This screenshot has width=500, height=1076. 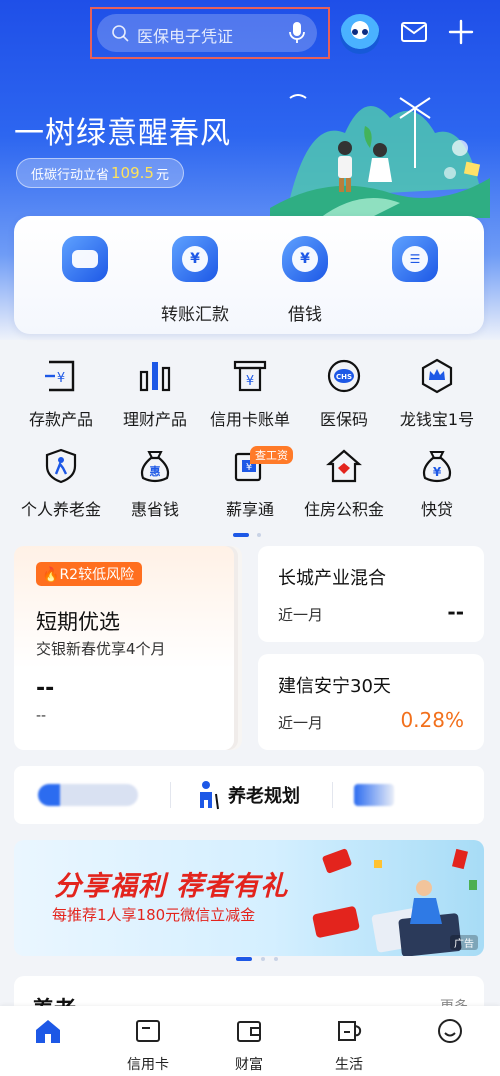 I want to click on product-card: 长城产业混合 近一月 --, so click(x=371, y=594).